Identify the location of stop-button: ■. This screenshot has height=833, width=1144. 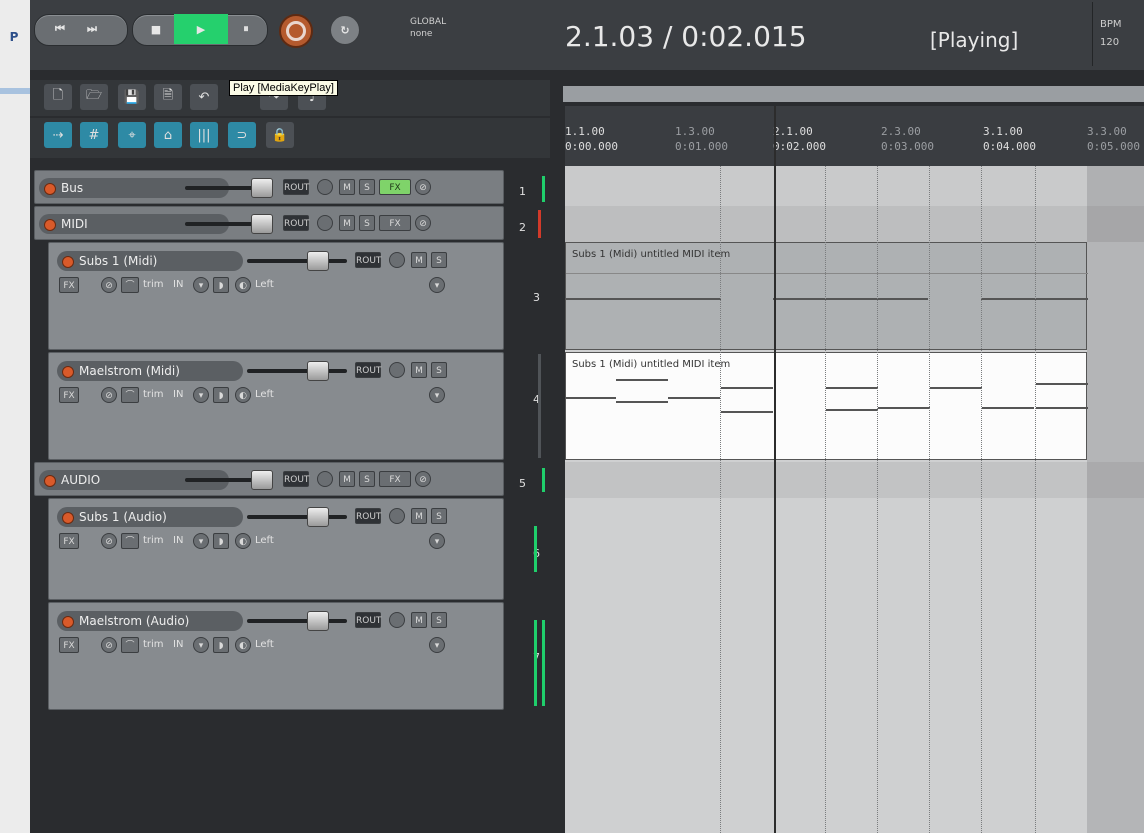
(156, 29).